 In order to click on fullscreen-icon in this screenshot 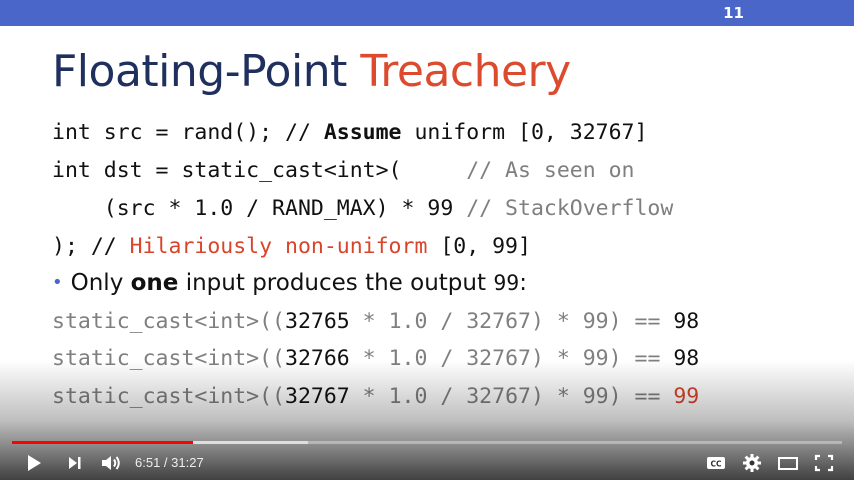, I will do `click(824, 463)`.